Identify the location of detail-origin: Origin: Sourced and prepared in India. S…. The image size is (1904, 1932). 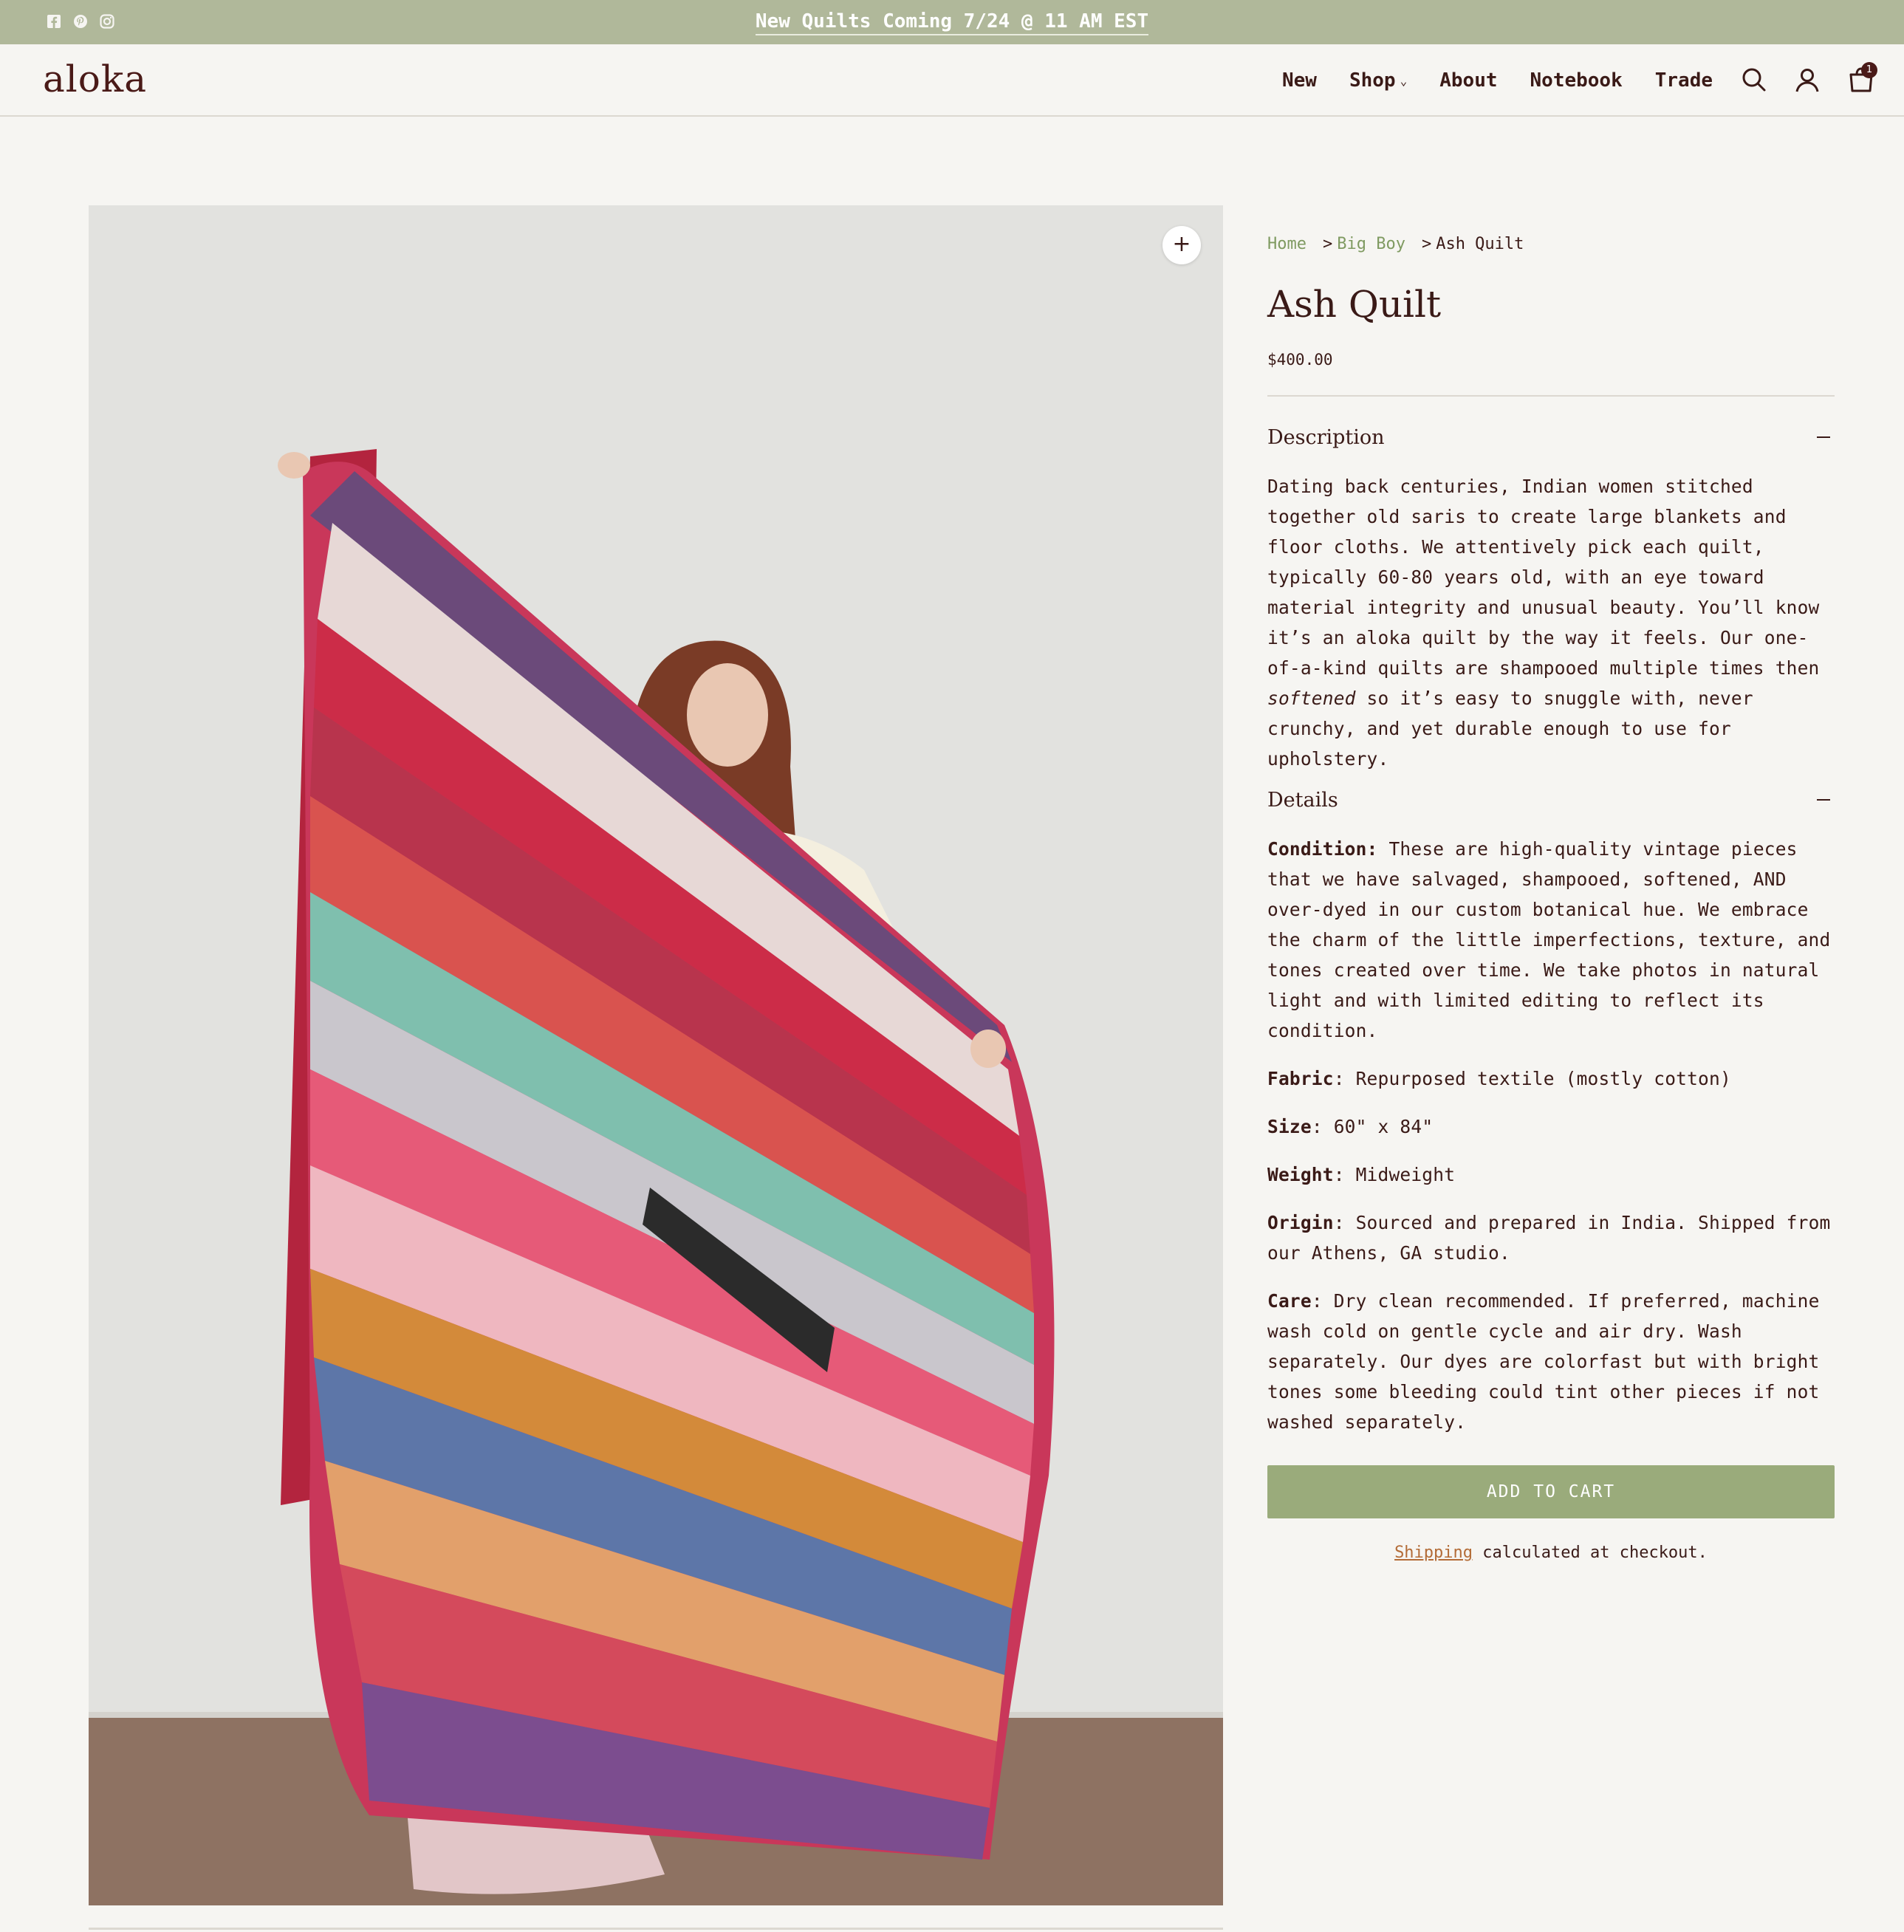
(1549, 1237).